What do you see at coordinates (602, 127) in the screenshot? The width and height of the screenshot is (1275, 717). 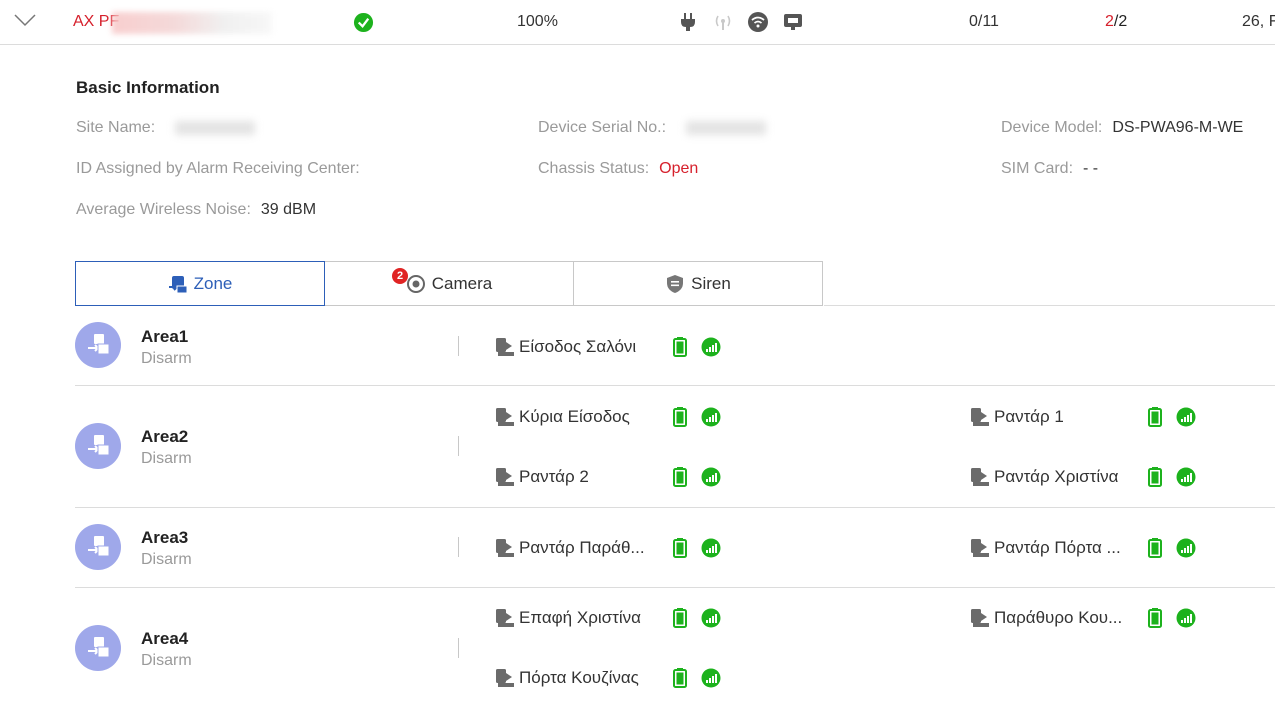 I see `serial-label: Device Serial No.:` at bounding box center [602, 127].